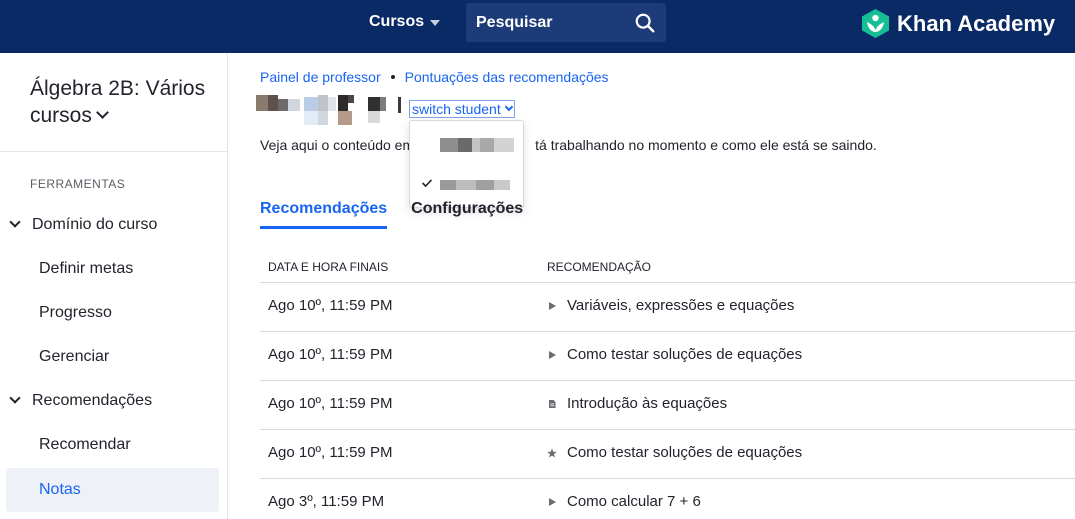 This screenshot has width=1075, height=519. Describe the element at coordinates (392, 77) in the screenshot. I see `breadcrumb-separator` at that location.